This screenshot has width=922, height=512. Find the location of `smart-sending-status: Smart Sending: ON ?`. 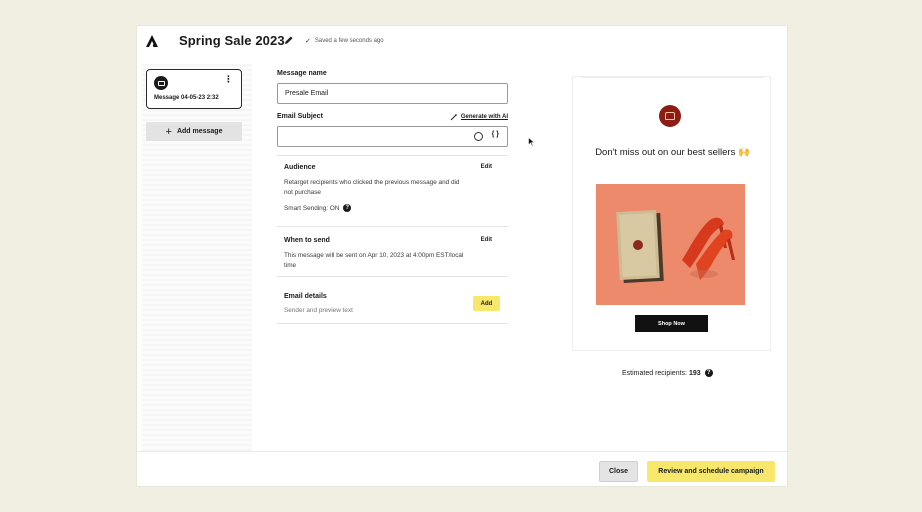

smart-sending-status: Smart Sending: ON ? is located at coordinates (318, 209).